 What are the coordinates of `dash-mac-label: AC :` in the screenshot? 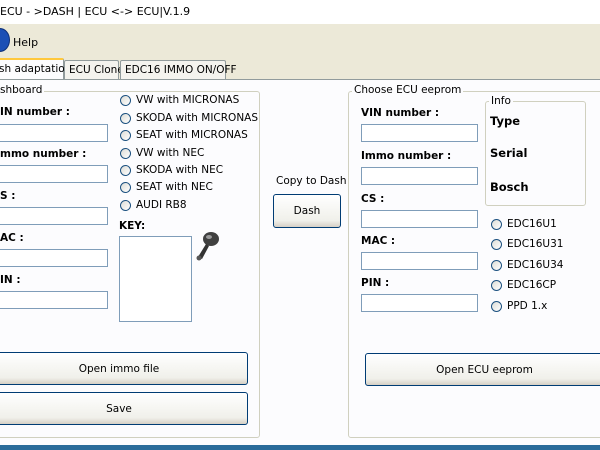 It's located at (12, 238).